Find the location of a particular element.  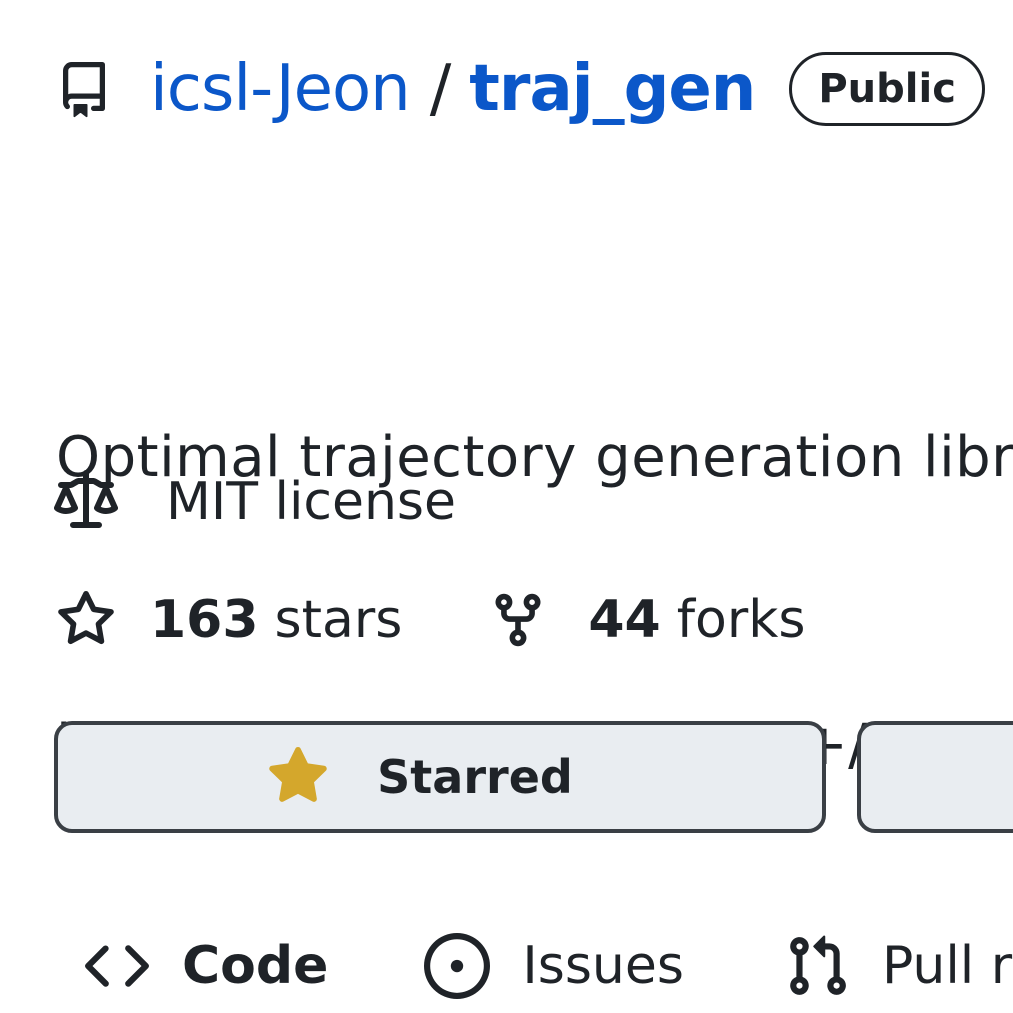

license-link: MIT license is located at coordinates (255, 502).